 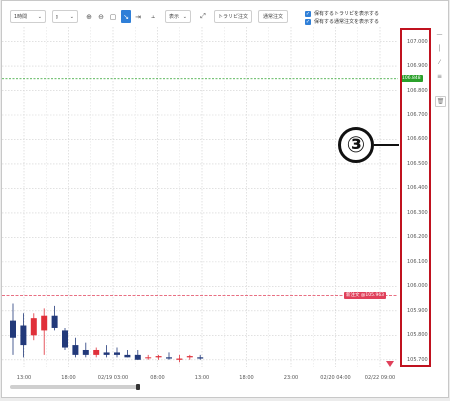 What do you see at coordinates (57, 16) in the screenshot?
I see `candlestick-icon: ⫾` at bounding box center [57, 16].